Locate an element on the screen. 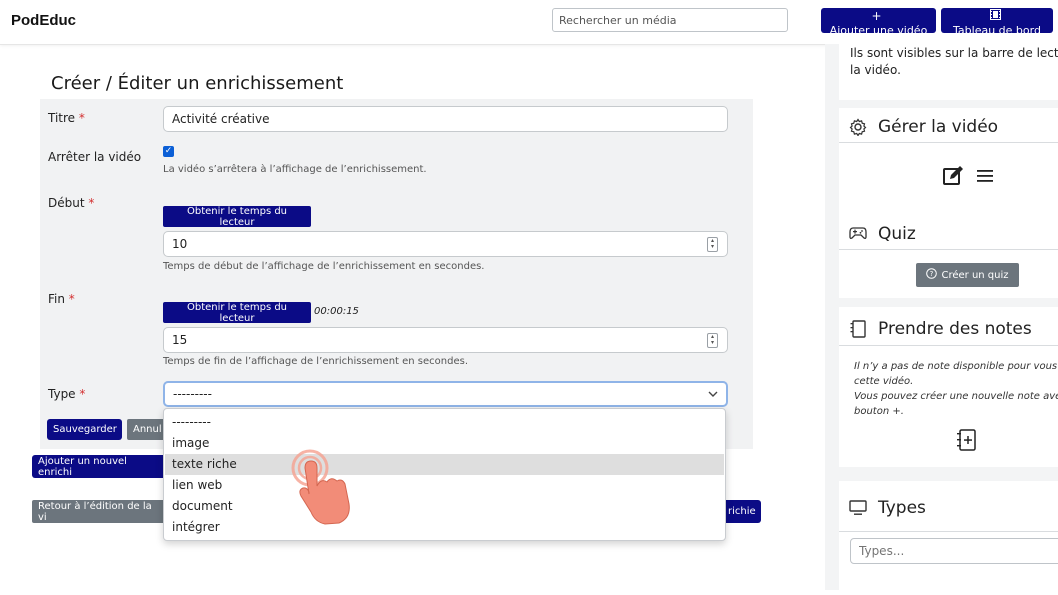 This screenshot has width=1058, height=595. notebook-icon is located at coordinates (858, 331).